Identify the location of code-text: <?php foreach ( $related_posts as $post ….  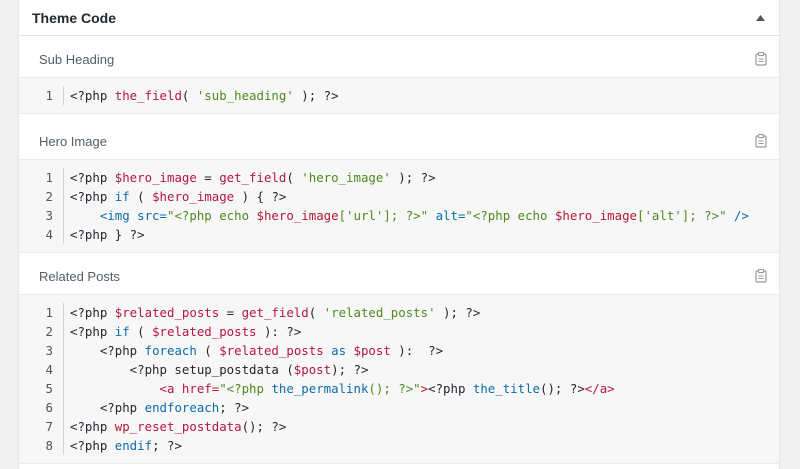
(256, 350).